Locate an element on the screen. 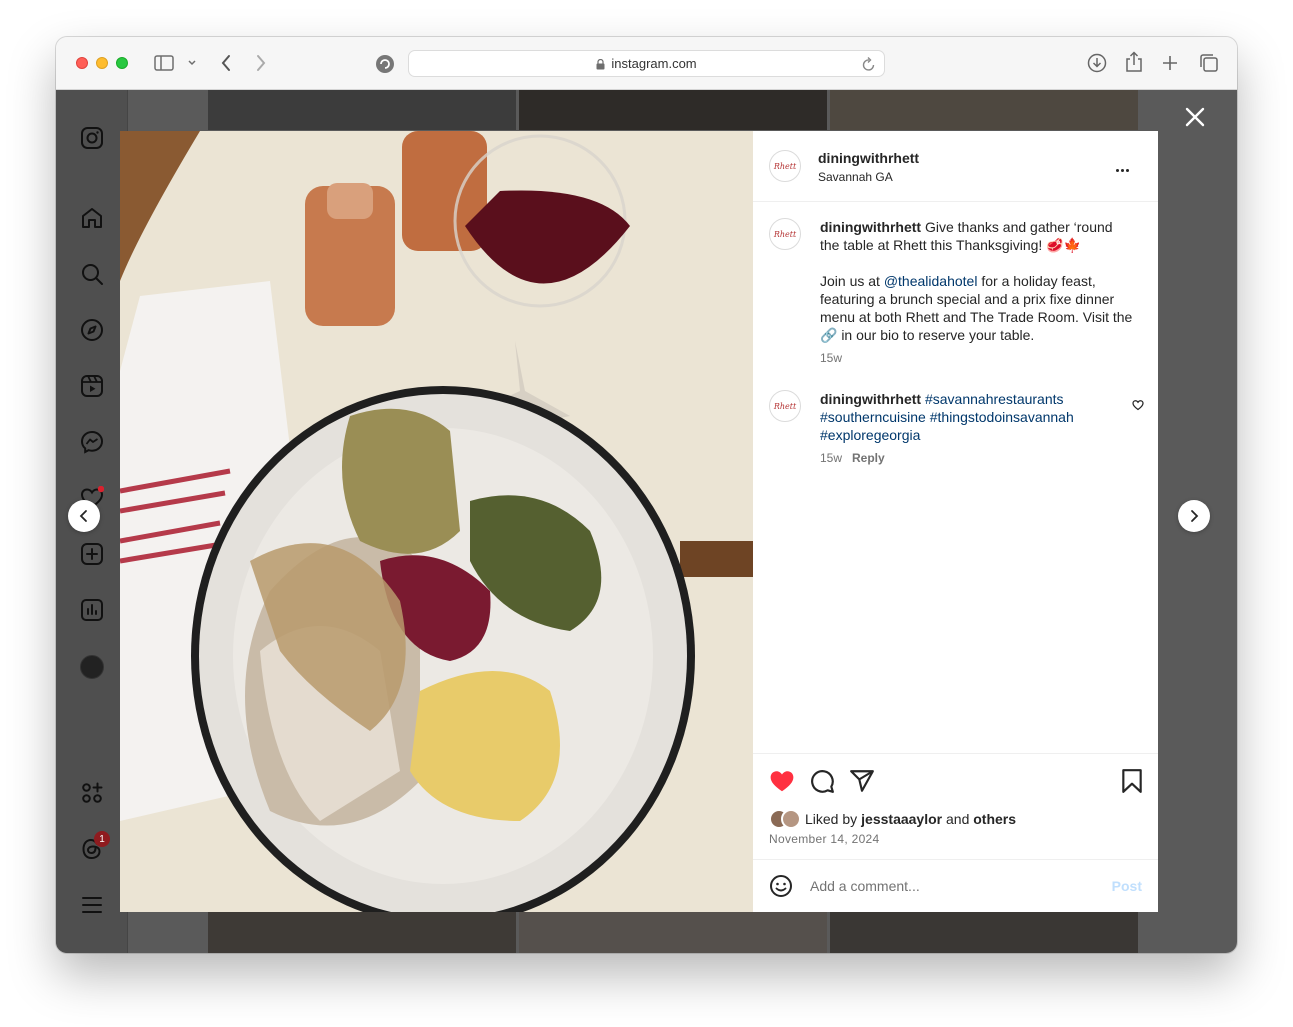 This screenshot has height=1027, width=1293. comment-time: 15w is located at coordinates (831, 458).